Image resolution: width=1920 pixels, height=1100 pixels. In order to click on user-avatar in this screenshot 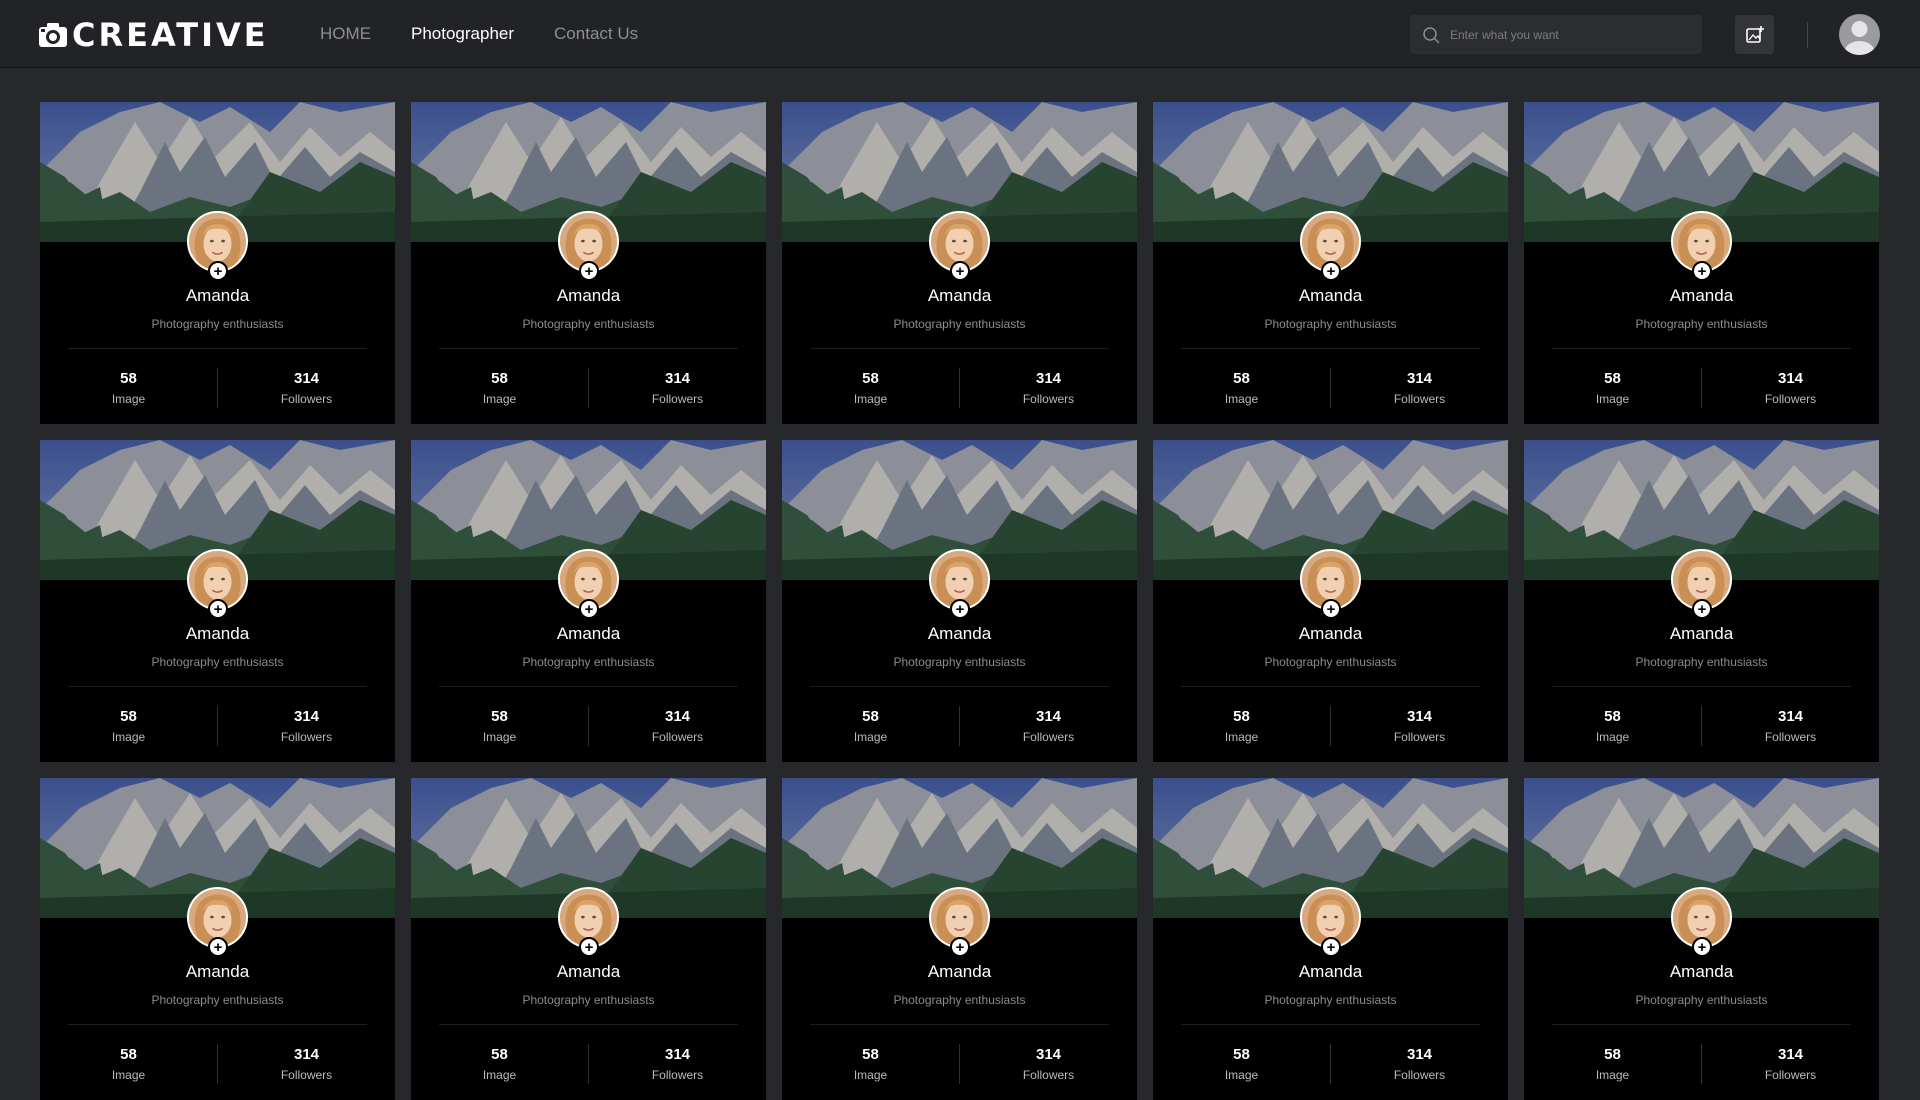, I will do `click(1859, 34)`.